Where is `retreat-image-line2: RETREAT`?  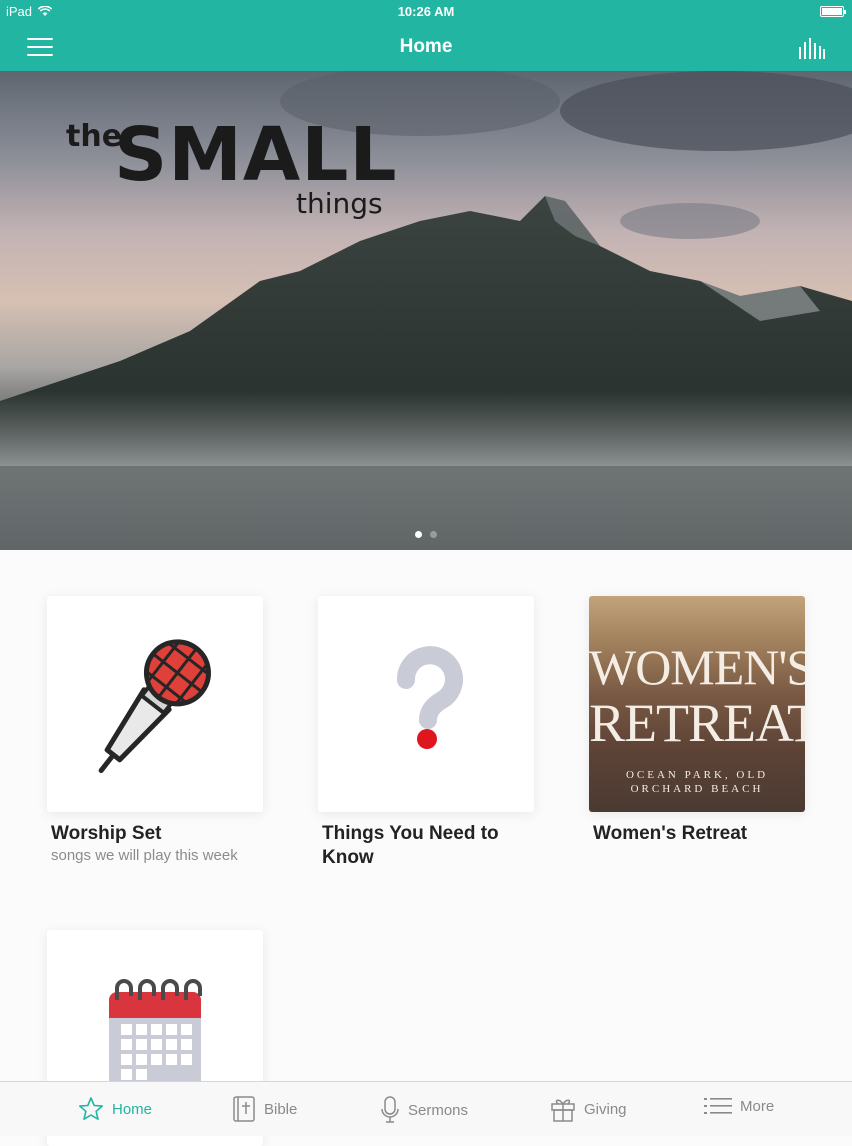
retreat-image-line2: RETREAT is located at coordinates (697, 723).